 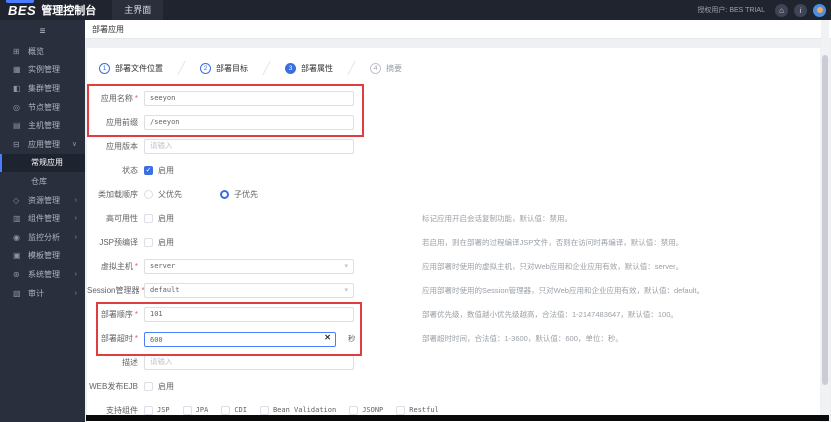 I want to click on instance-icon: ▦, so click(x=17, y=70).